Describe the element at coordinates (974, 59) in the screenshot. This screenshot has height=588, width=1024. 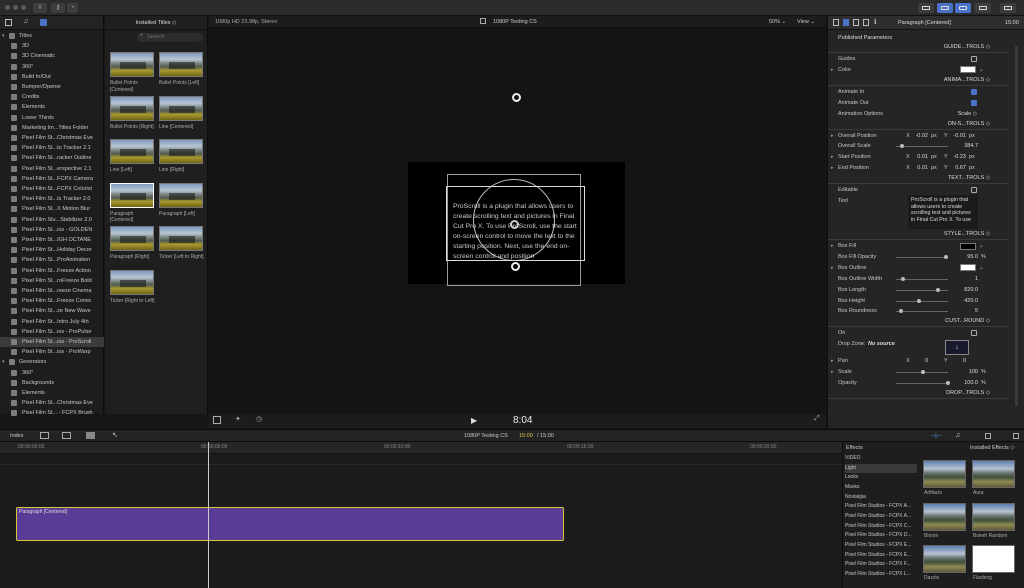
I see `parameter-checkbox` at that location.